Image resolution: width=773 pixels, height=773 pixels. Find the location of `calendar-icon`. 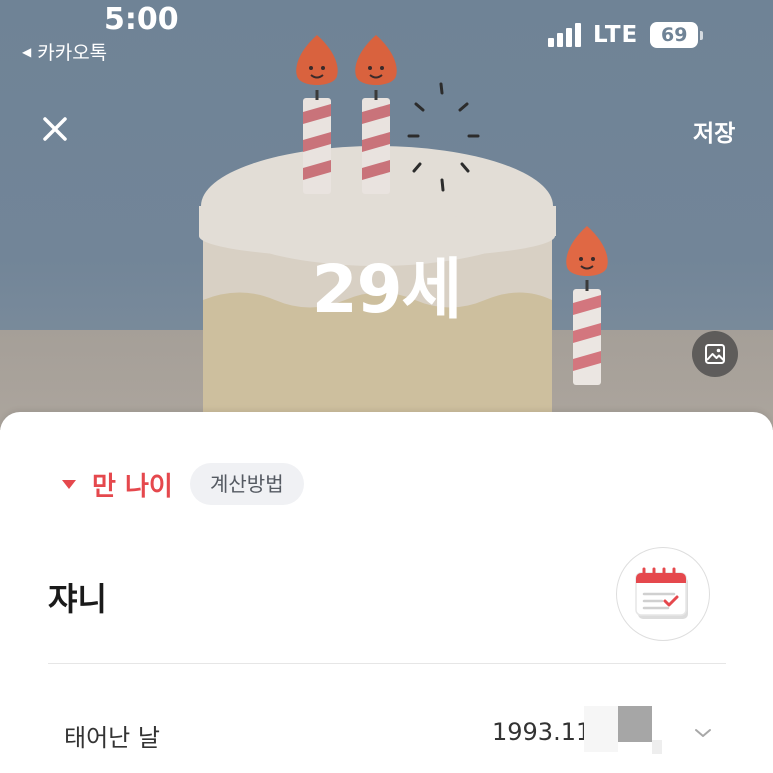

calendar-icon is located at coordinates (661, 593).